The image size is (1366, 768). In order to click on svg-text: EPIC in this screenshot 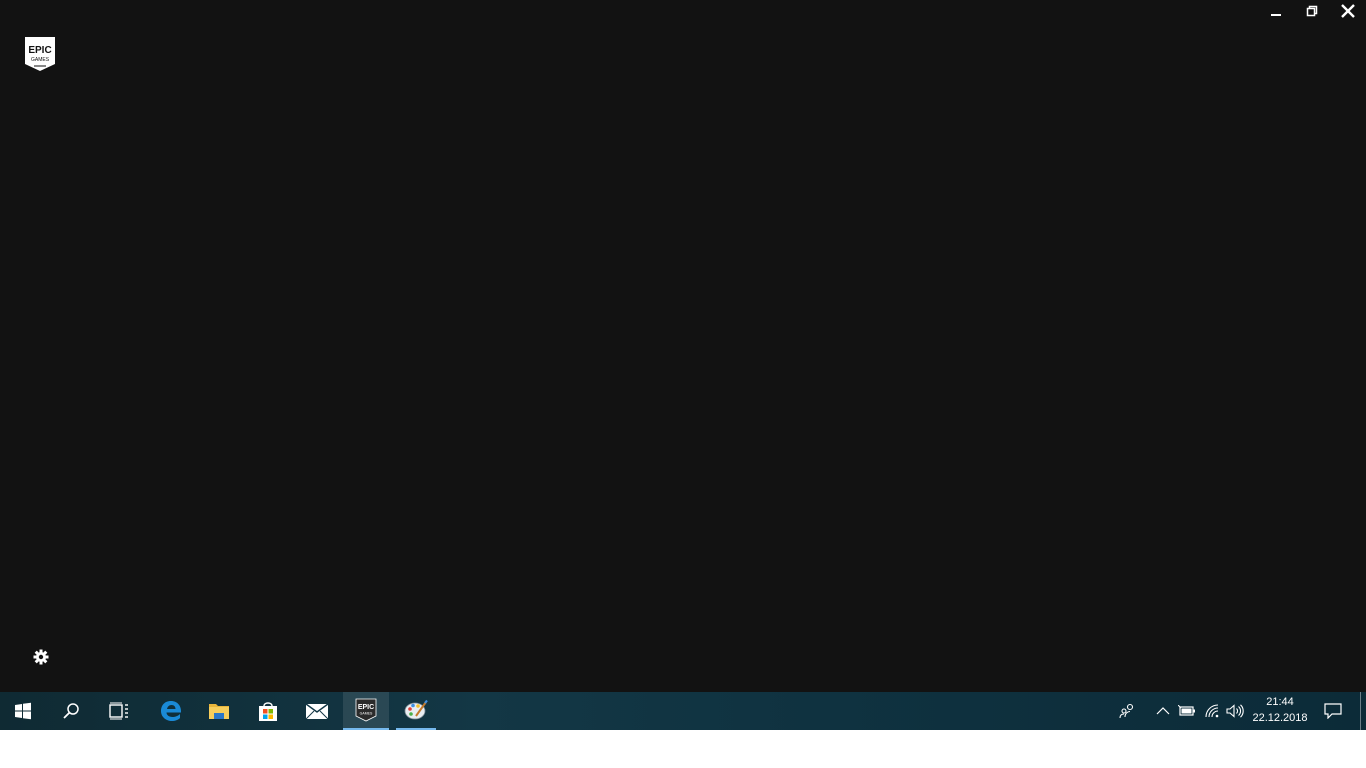, I will do `click(366, 707)`.